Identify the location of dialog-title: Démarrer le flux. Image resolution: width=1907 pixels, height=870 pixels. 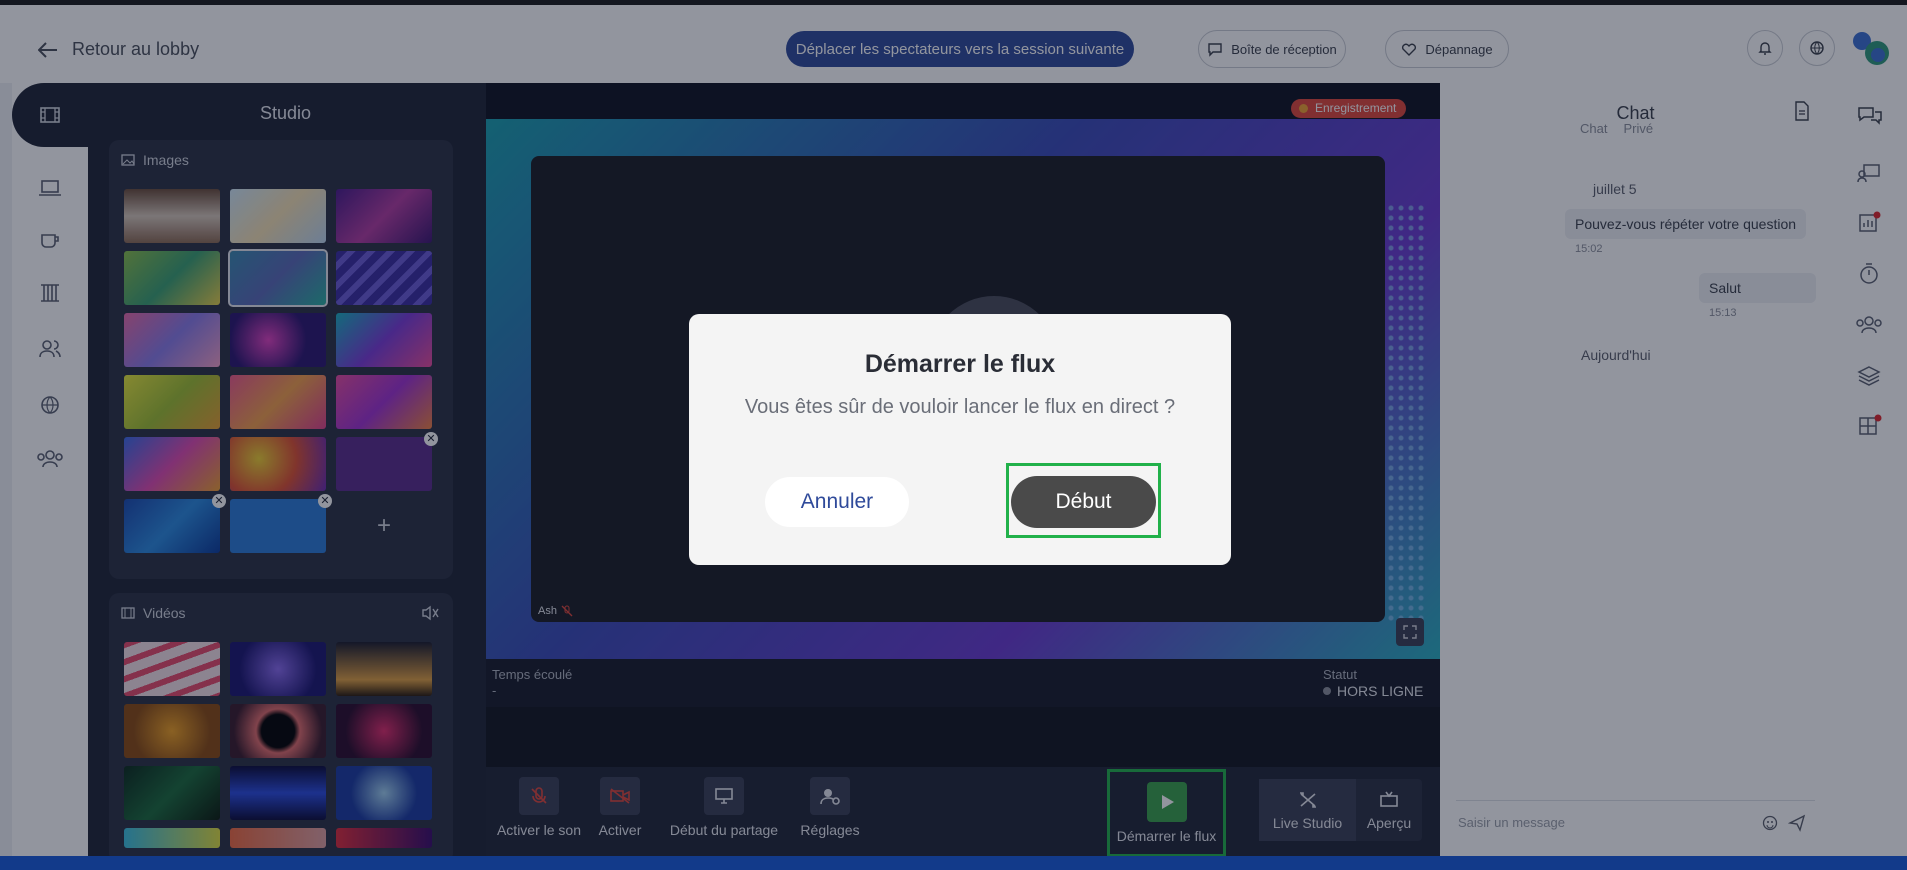
(960, 364).